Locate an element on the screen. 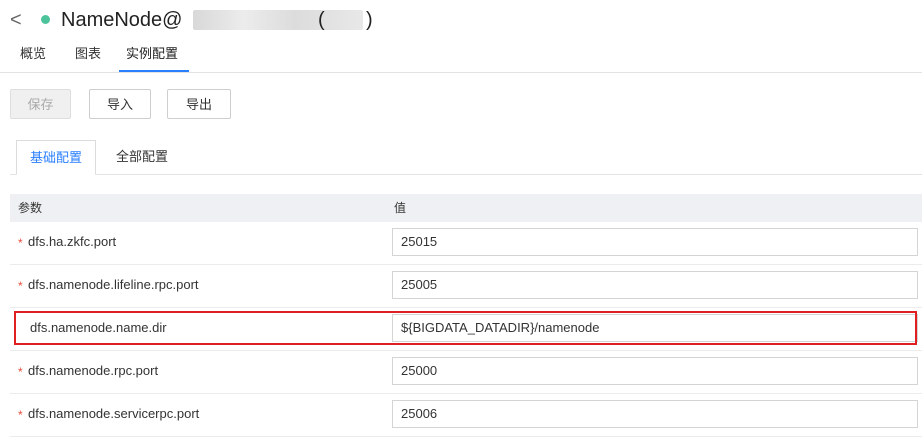 Image resolution: width=922 pixels, height=437 pixels. param-name: dfs.namenode.lifeline.rpc.port is located at coordinates (113, 284).